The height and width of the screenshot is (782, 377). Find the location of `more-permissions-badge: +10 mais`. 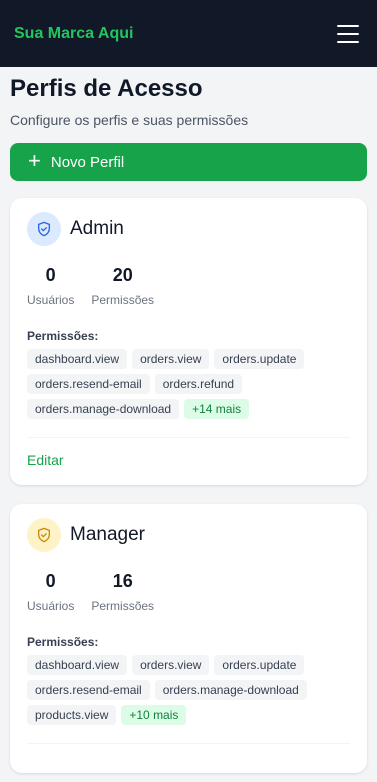

more-permissions-badge: +10 mais is located at coordinates (154, 715).